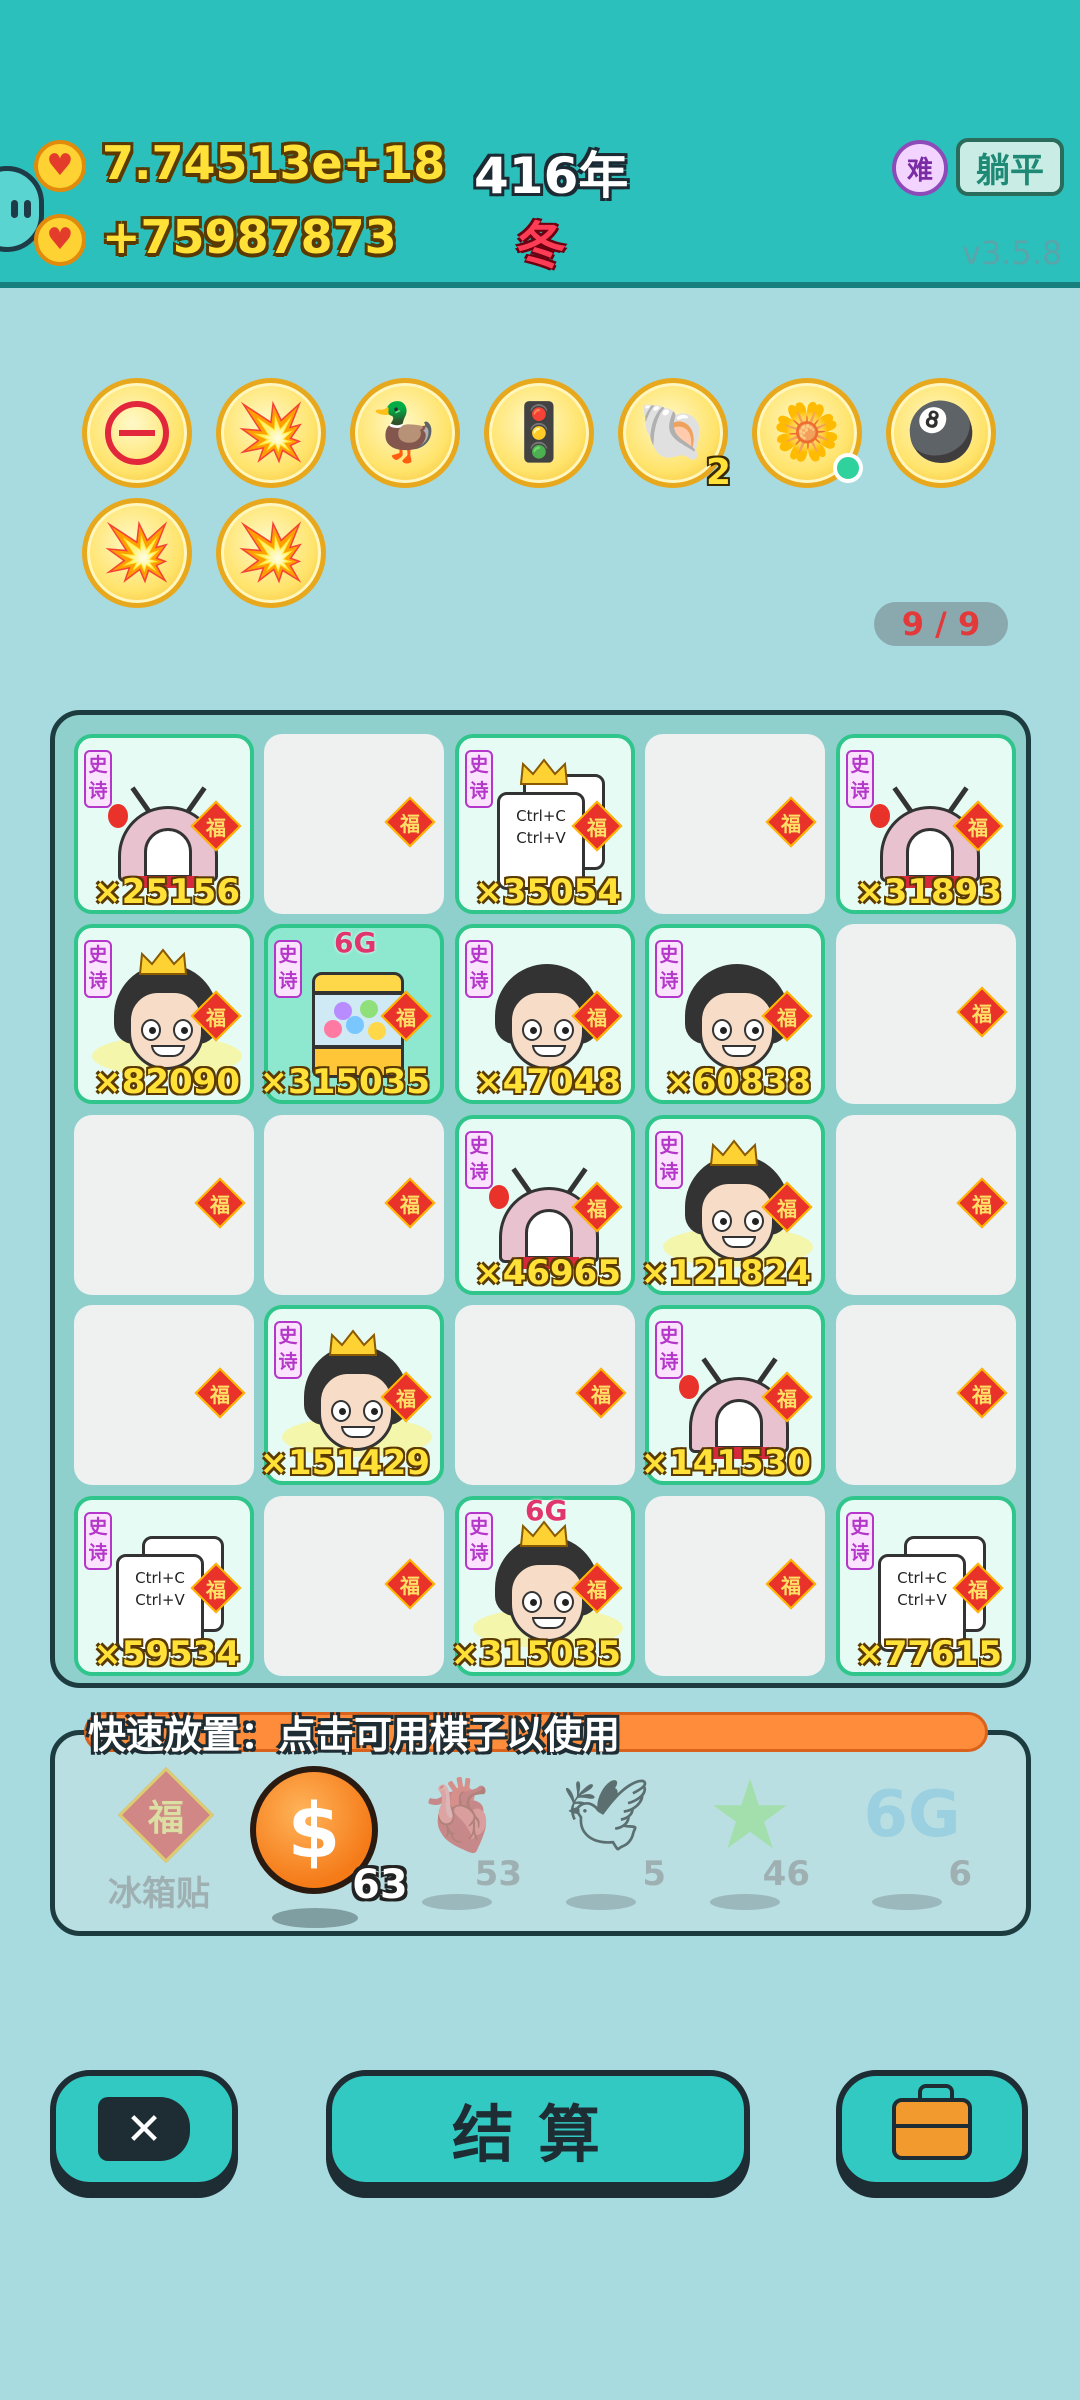 Image resolution: width=1080 pixels, height=2400 pixels. Describe the element at coordinates (1010, 167) in the screenshot. I see `mode-button: 躺平` at that location.